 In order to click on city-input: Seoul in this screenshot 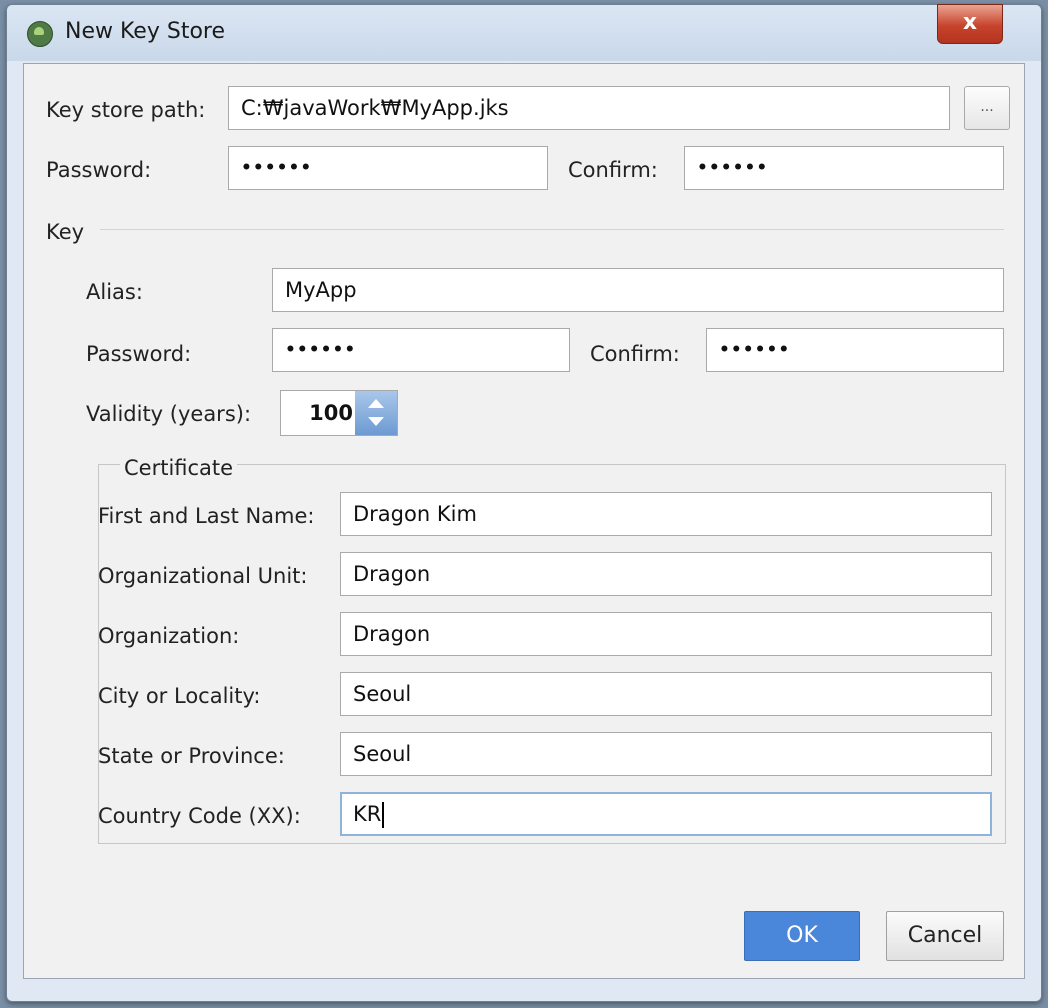, I will do `click(666, 694)`.